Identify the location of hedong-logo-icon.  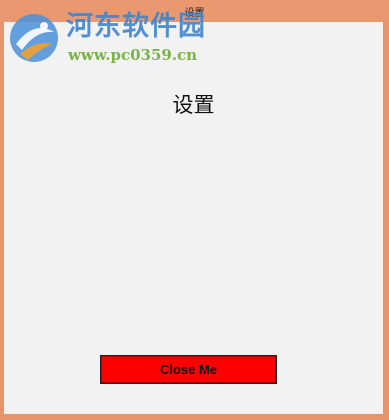
(34, 38).